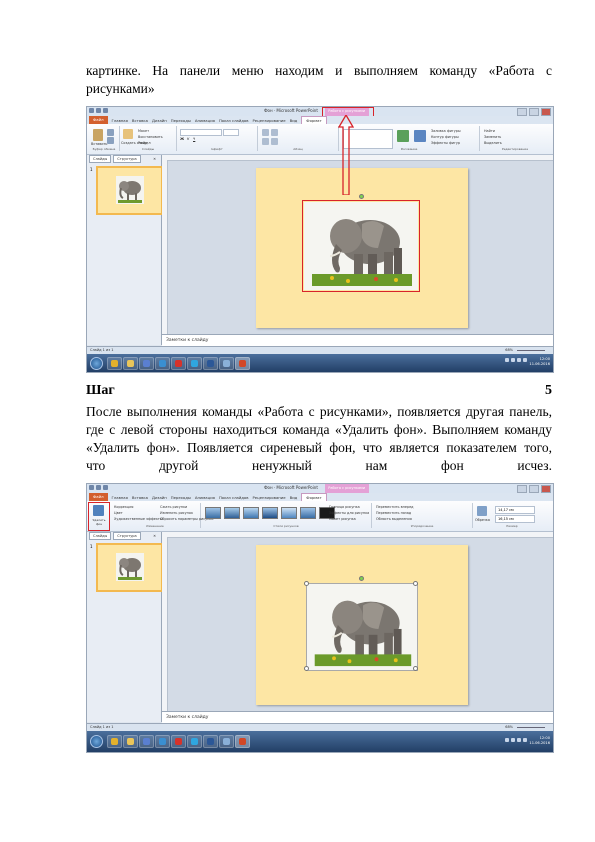 The height and width of the screenshot is (842, 595). Describe the element at coordinates (182, 139) in the screenshot. I see `bold-button: Ж` at that location.